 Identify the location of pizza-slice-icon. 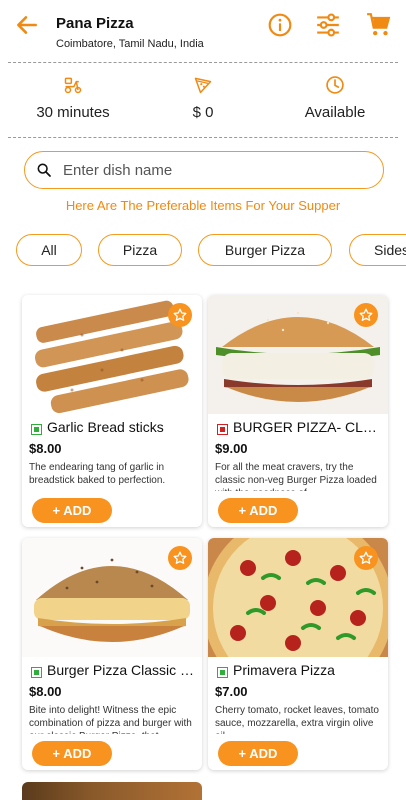
(203, 85).